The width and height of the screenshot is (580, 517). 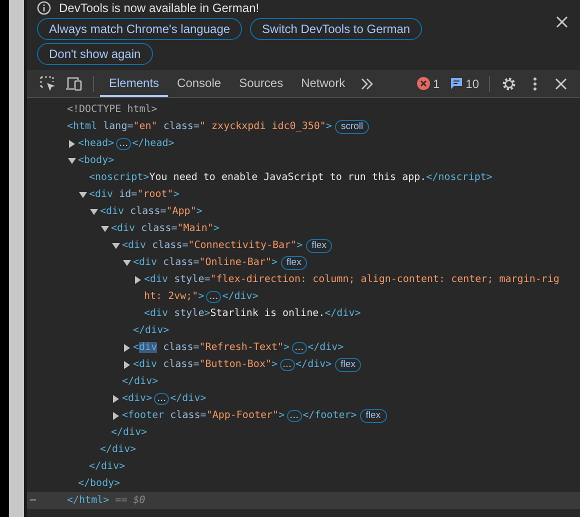 What do you see at coordinates (137, 398) in the screenshot?
I see `code-text: <div>` at bounding box center [137, 398].